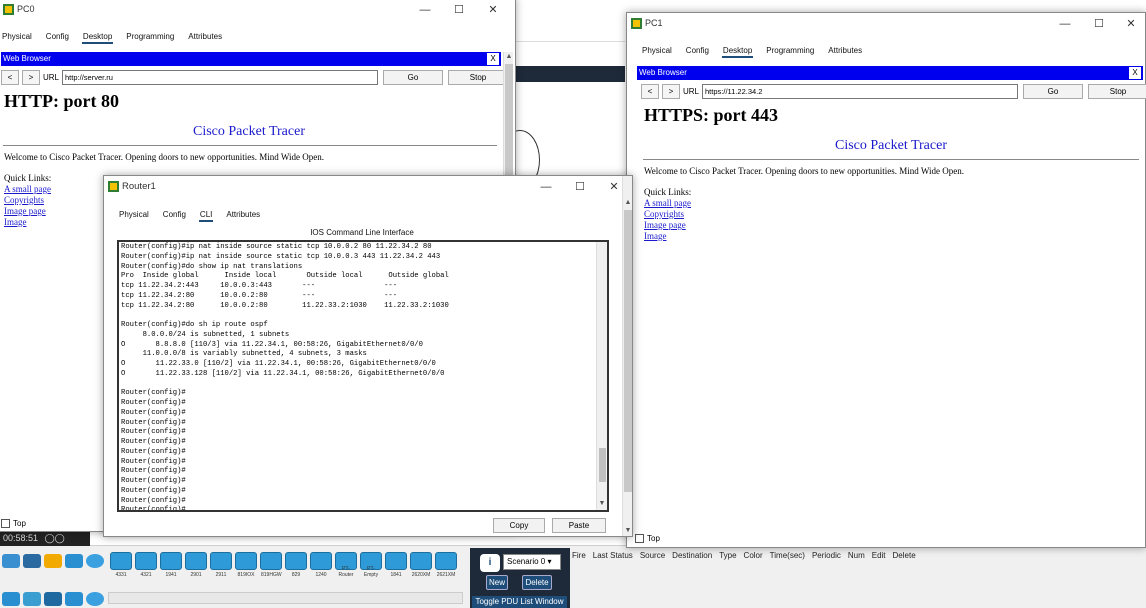  Describe the element at coordinates (647, 538) in the screenshot. I see `pc1-top-checkbox: Top` at that location.